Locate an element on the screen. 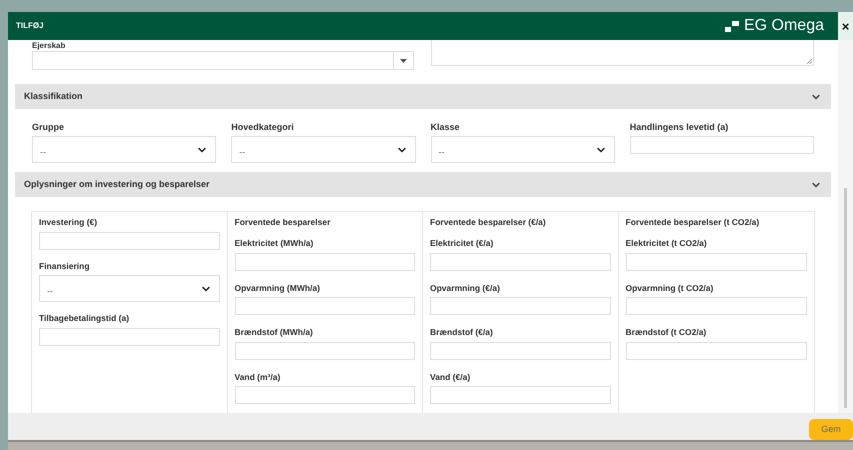 The width and height of the screenshot is (853, 450). field-label: Ejerskab is located at coordinates (49, 45).